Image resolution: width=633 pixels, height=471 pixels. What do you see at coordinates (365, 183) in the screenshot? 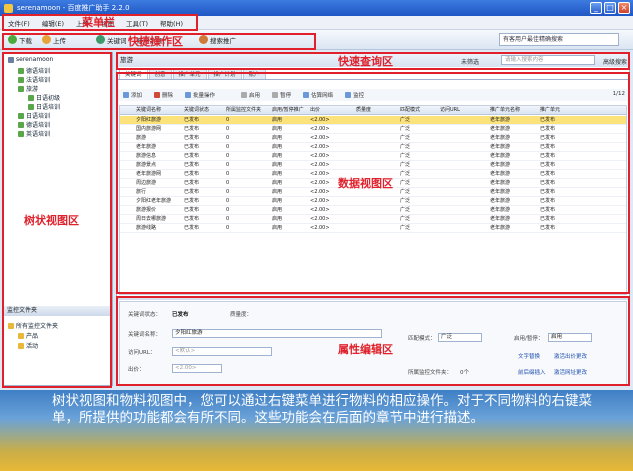
I see `grid-annotation: 数据视图区` at bounding box center [365, 183].